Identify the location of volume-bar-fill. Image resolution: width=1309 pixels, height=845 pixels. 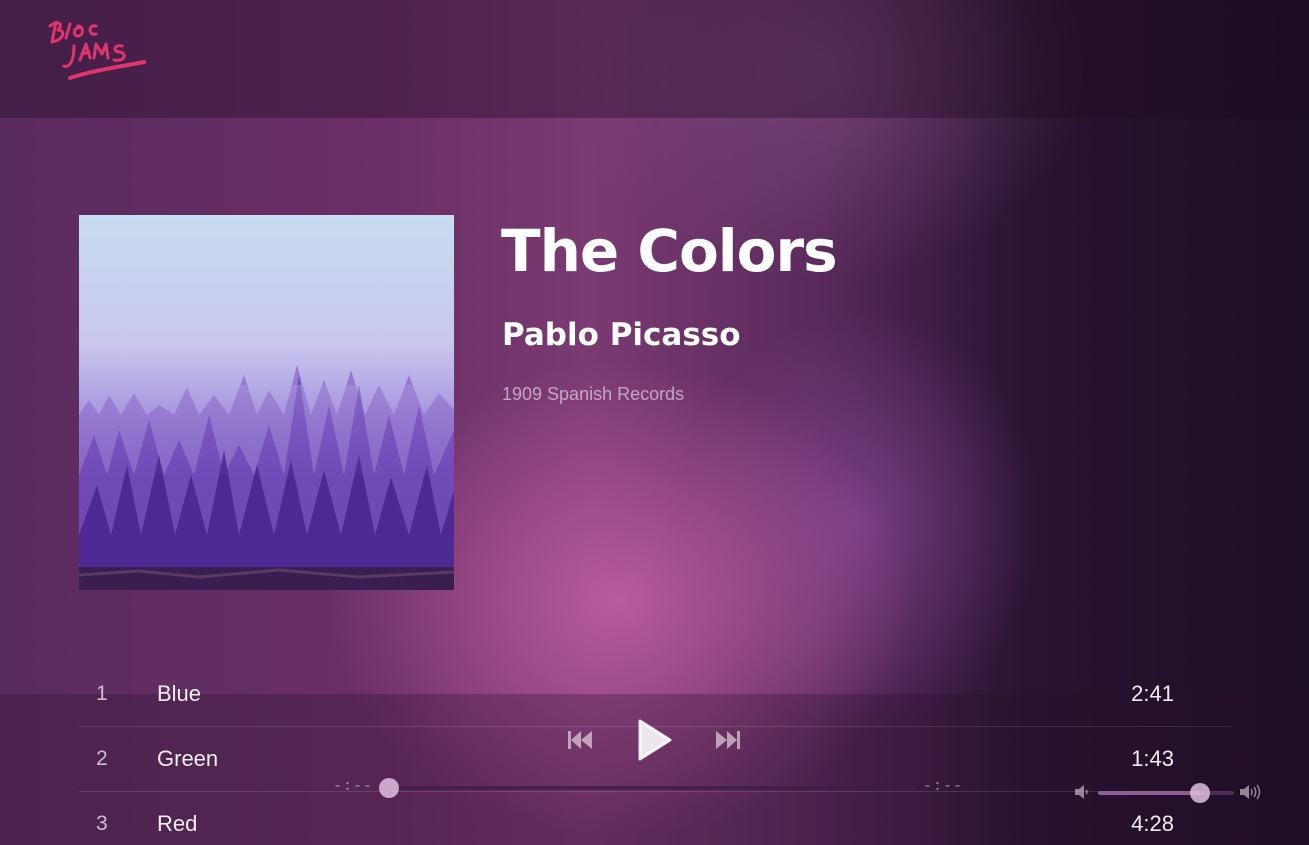
(1149, 793).